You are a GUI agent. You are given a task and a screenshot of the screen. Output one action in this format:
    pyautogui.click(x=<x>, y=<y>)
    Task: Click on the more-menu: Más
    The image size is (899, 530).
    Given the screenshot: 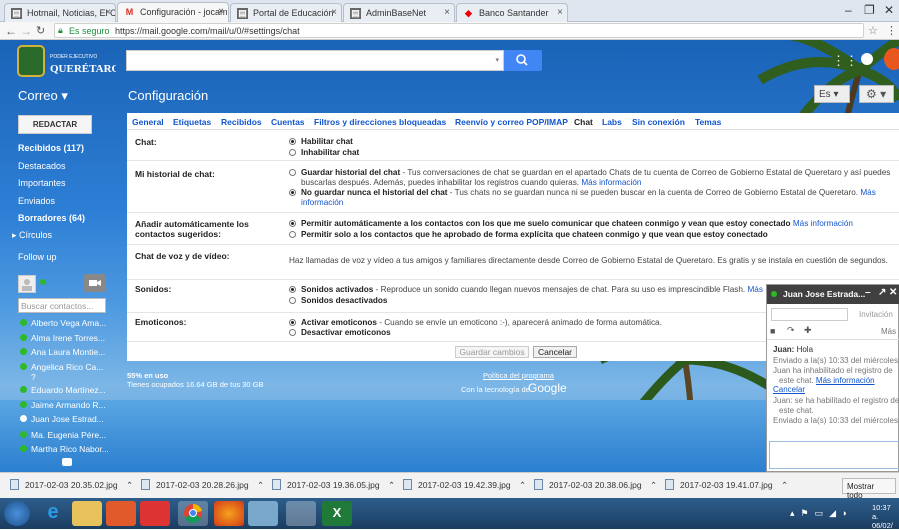 What is the action you would take?
    pyautogui.click(x=888, y=331)
    